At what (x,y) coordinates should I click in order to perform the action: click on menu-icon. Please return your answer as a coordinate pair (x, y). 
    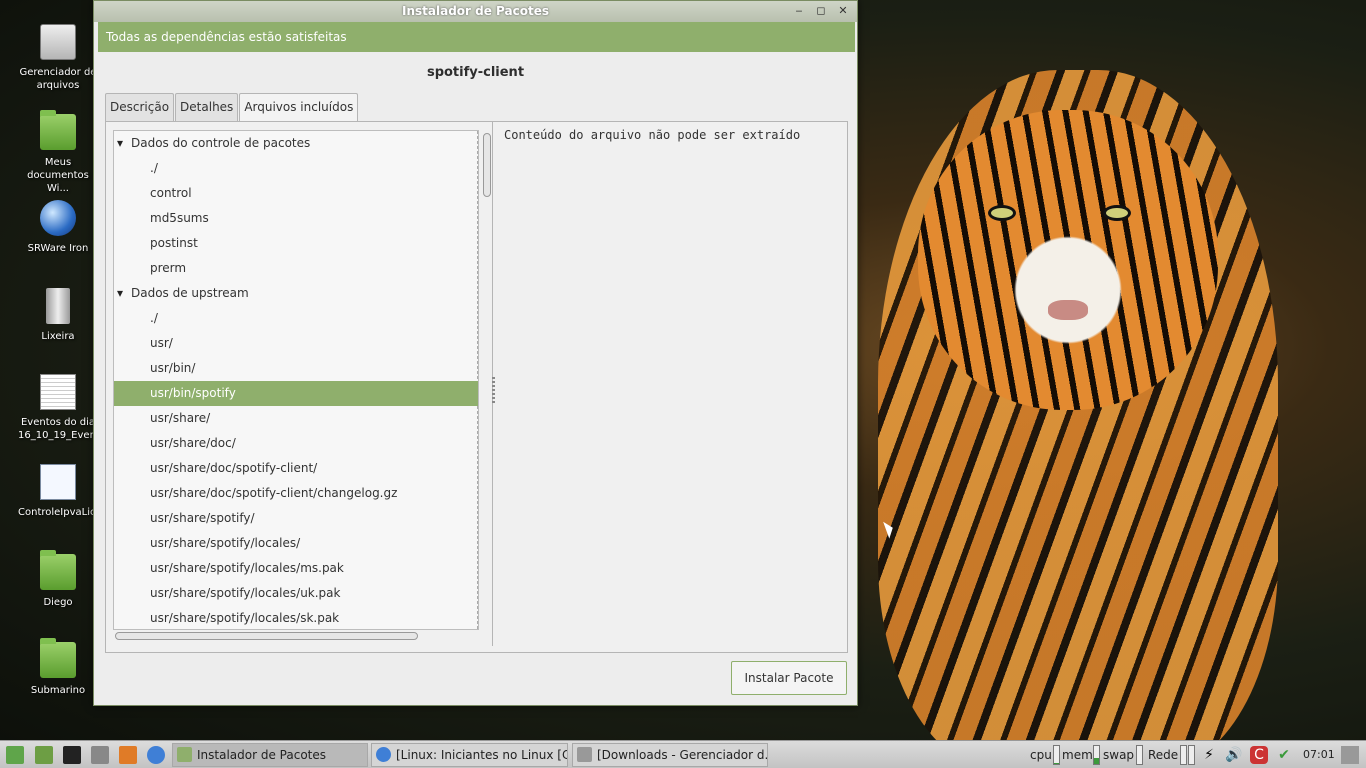
    Looking at the image, I should click on (15, 755).